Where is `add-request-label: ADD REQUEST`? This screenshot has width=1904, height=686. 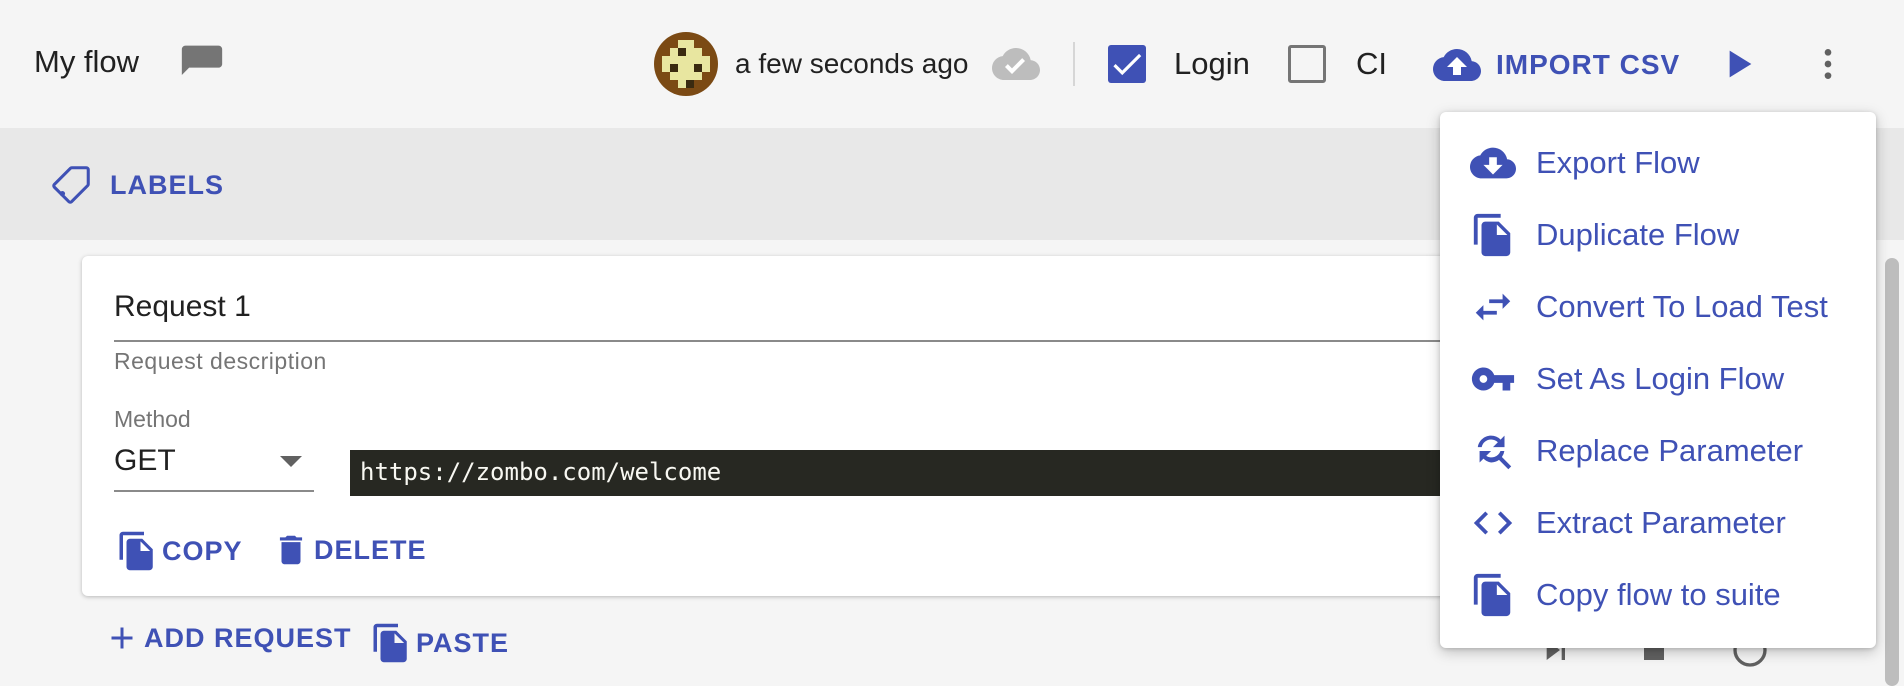 add-request-label: ADD REQUEST is located at coordinates (248, 637).